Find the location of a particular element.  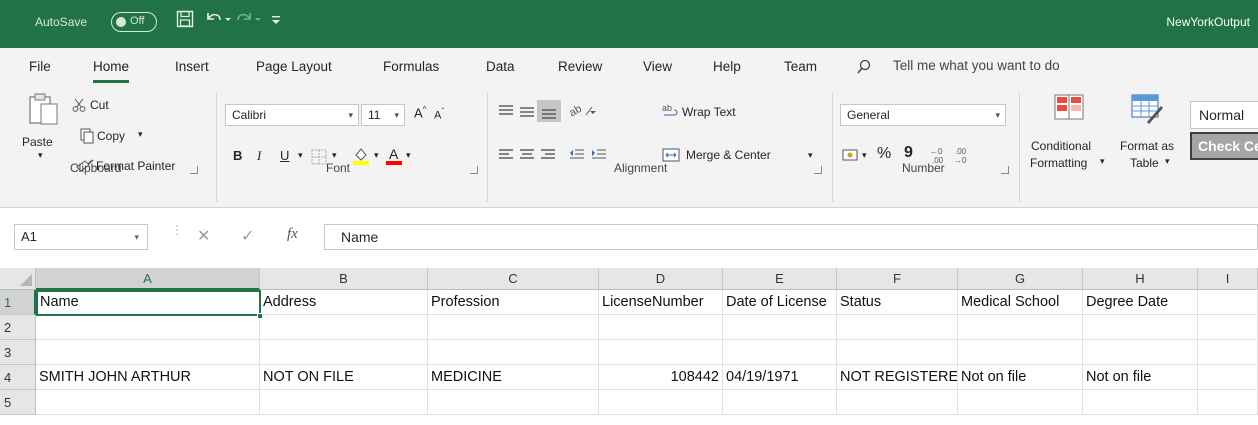

fill-color-icon is located at coordinates (361, 157).